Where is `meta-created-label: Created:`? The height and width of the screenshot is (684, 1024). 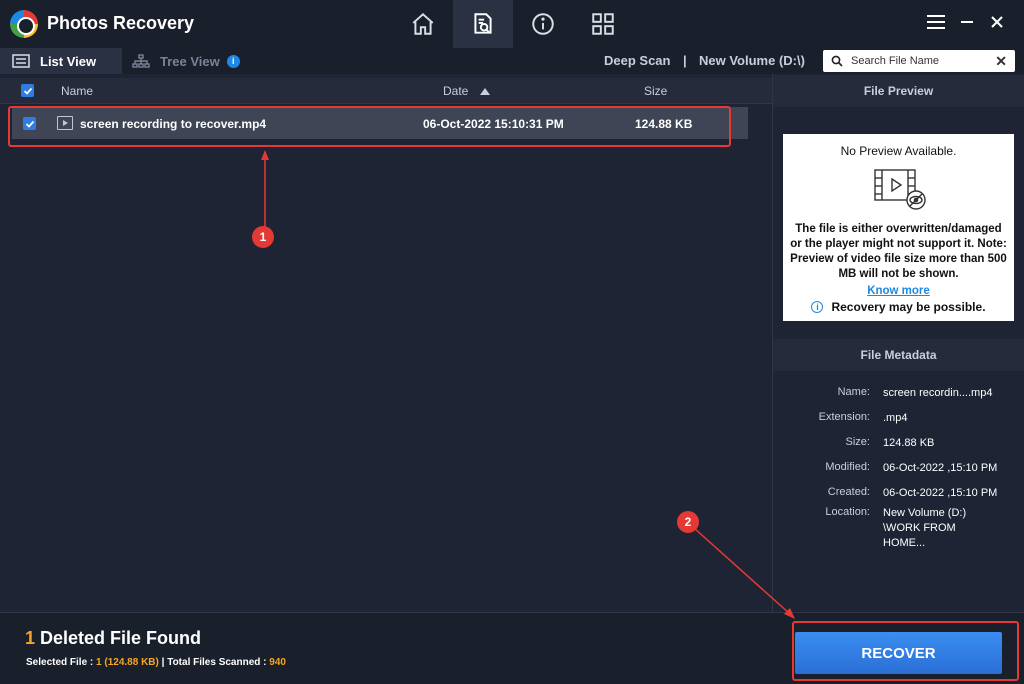 meta-created-label: Created: is located at coordinates (848, 492).